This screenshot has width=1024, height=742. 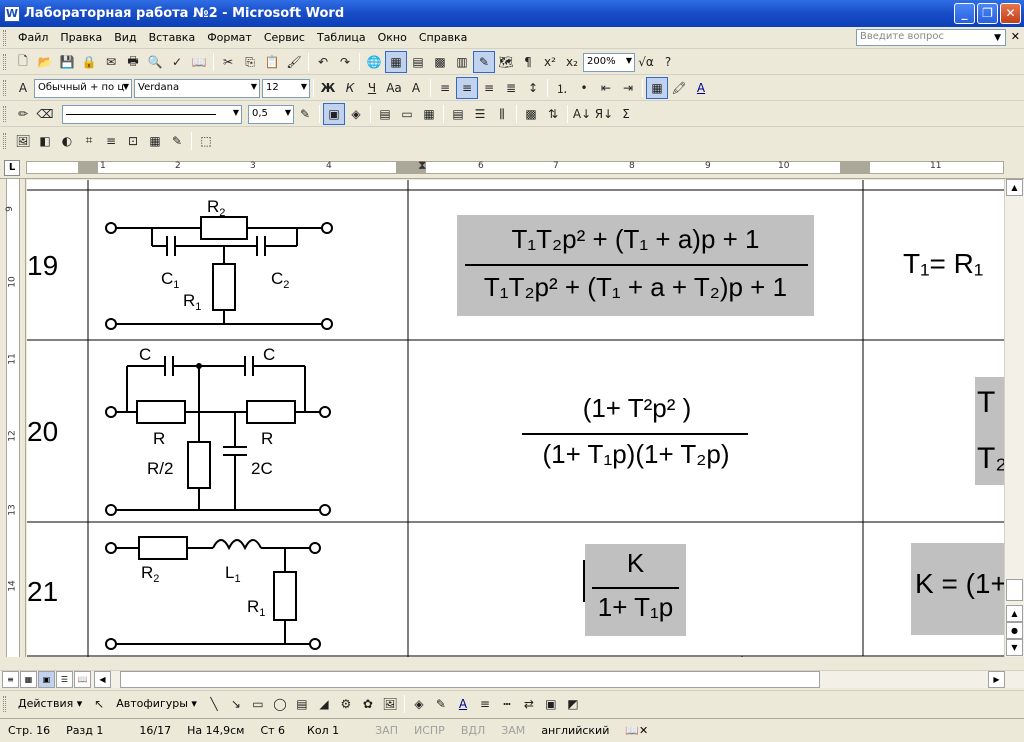 I want to click on menu-edit: Правка, so click(x=81, y=37).